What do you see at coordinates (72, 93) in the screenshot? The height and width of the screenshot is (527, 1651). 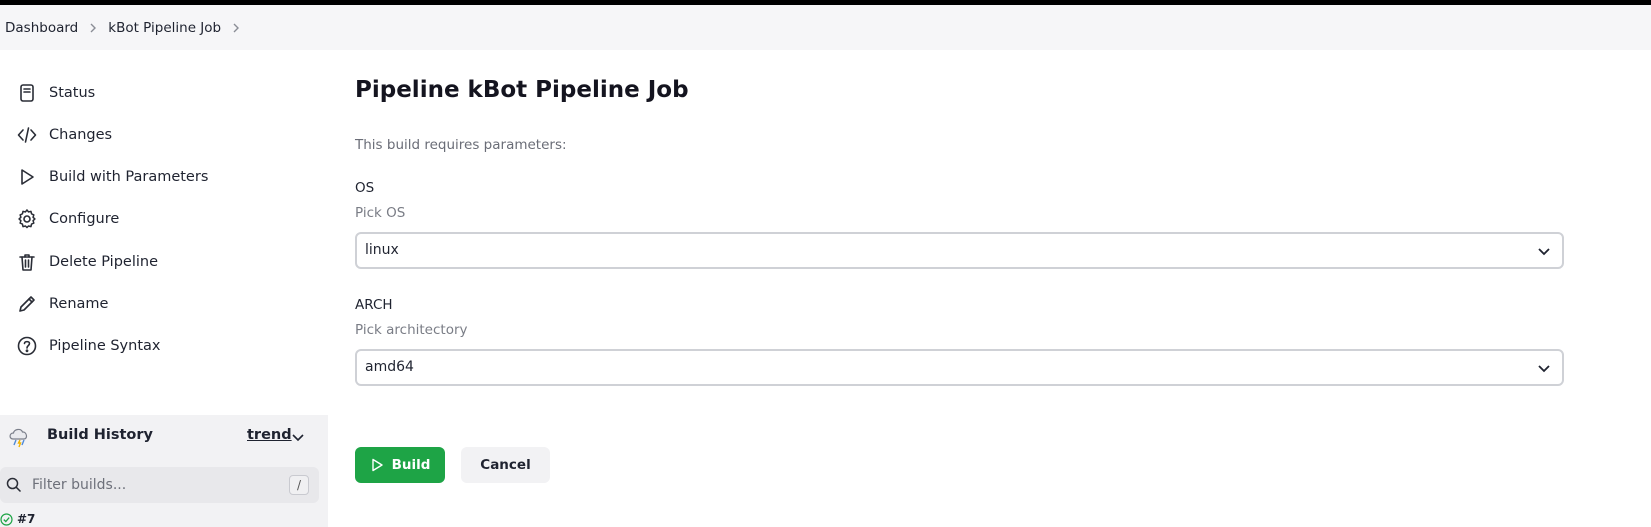 I see `sidebar-item-label: Status` at bounding box center [72, 93].